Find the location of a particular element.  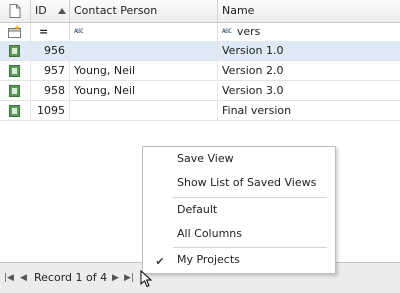

column-header-contact-person: Contact Person is located at coordinates (144, 11).